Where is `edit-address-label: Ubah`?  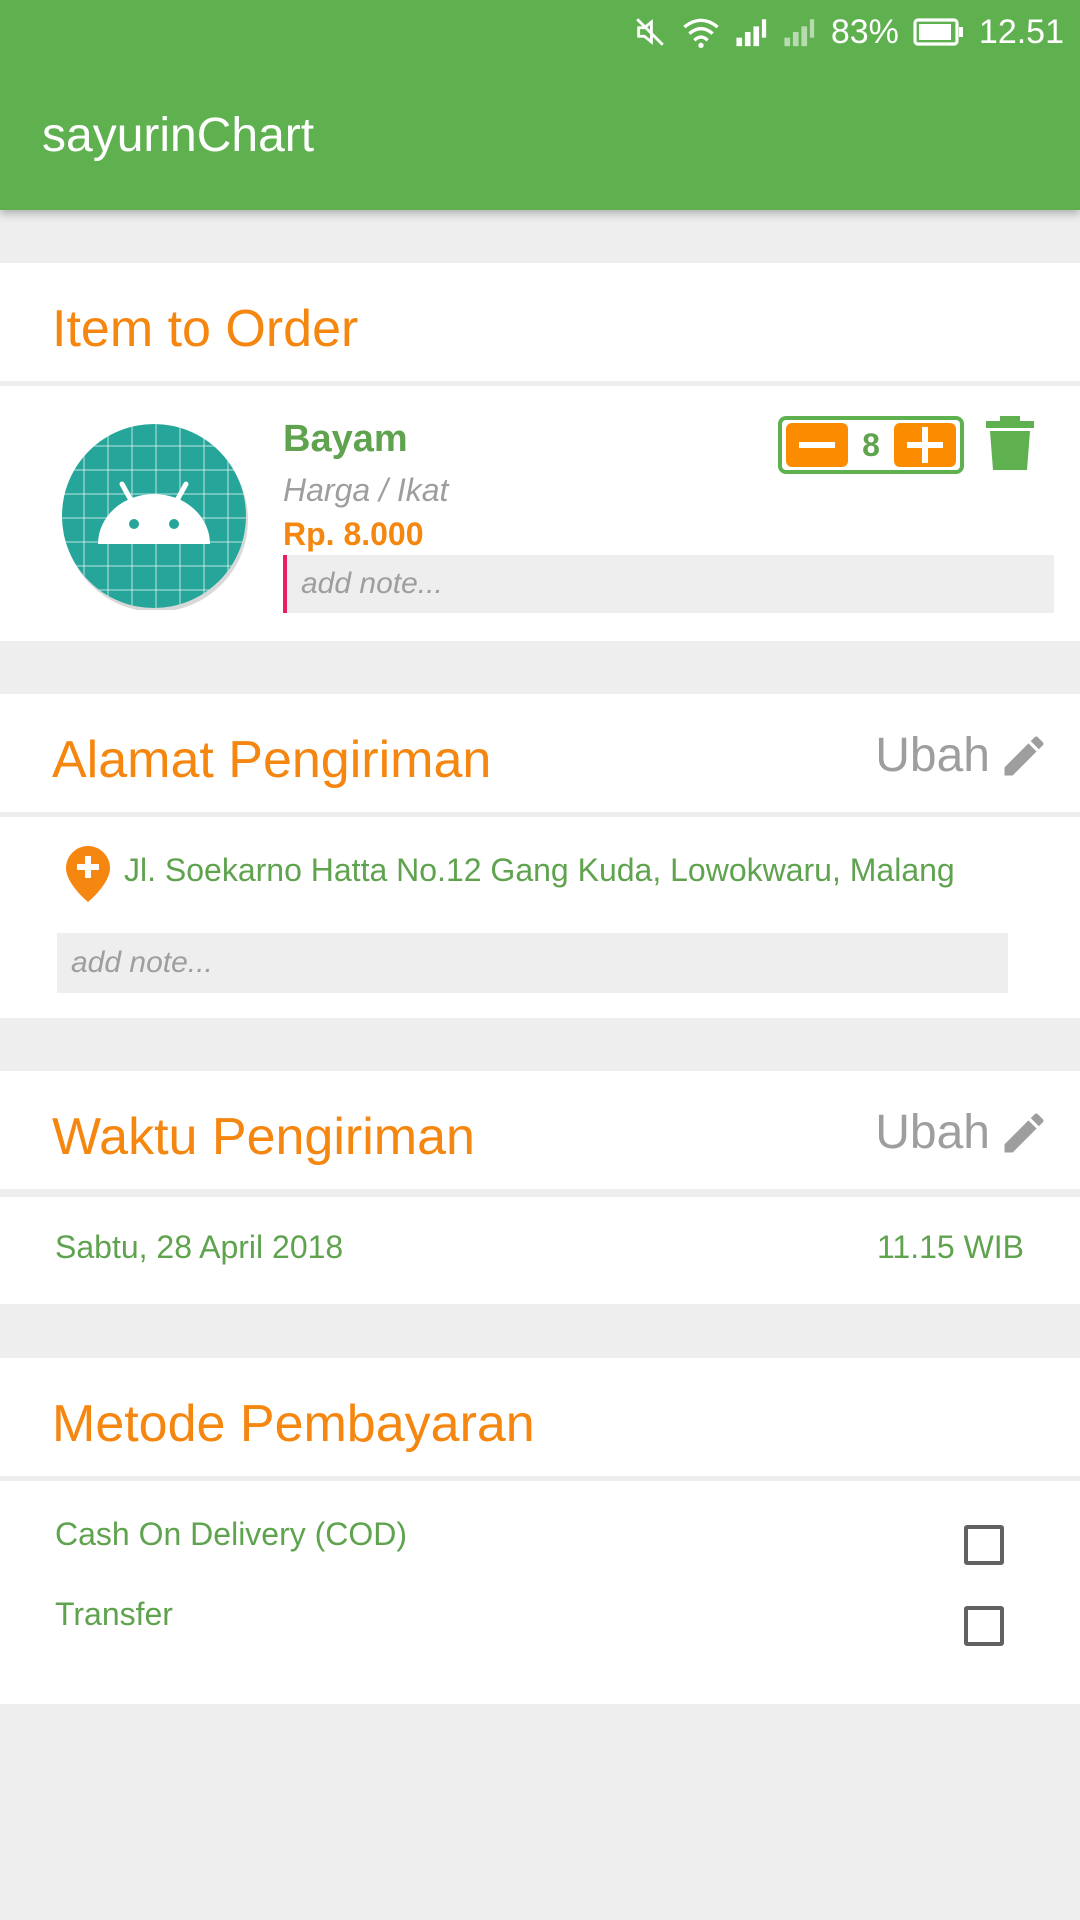 edit-address-label: Ubah is located at coordinates (932, 755).